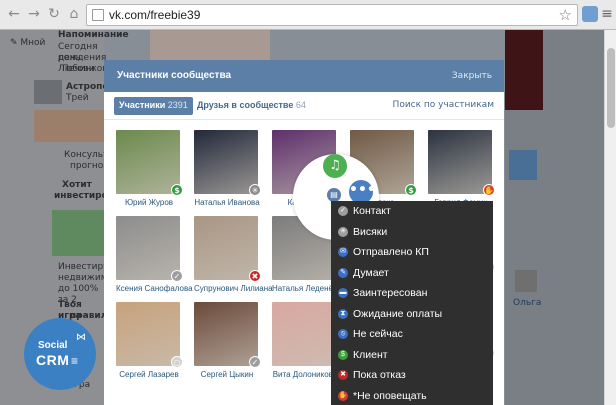 The height and width of the screenshot is (405, 616). Describe the element at coordinates (142, 105) in the screenshot. I see `tab-label: Участники` at that location.